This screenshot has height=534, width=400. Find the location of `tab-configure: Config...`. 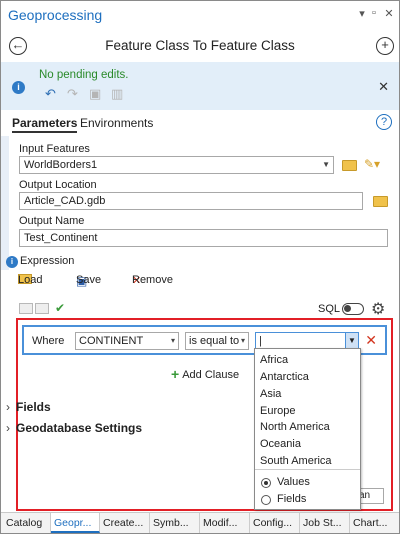

tab-configure: Config... is located at coordinates (275, 523).